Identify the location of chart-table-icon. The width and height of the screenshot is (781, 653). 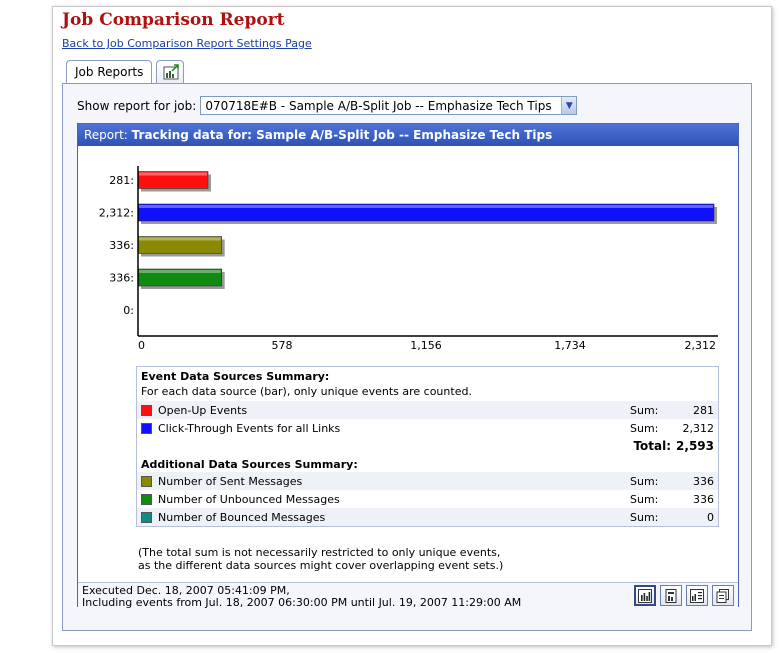
(697, 595).